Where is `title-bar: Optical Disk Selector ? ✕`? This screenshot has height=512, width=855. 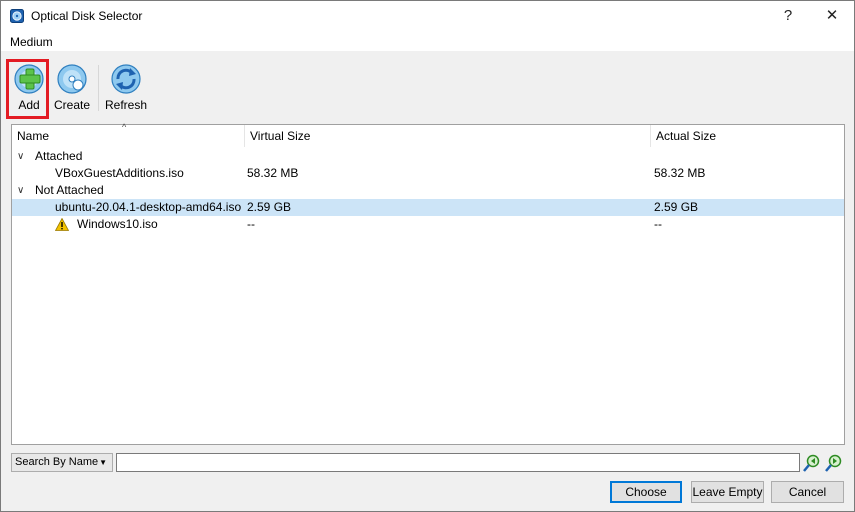
title-bar: Optical Disk Selector ? ✕ is located at coordinates (427, 16).